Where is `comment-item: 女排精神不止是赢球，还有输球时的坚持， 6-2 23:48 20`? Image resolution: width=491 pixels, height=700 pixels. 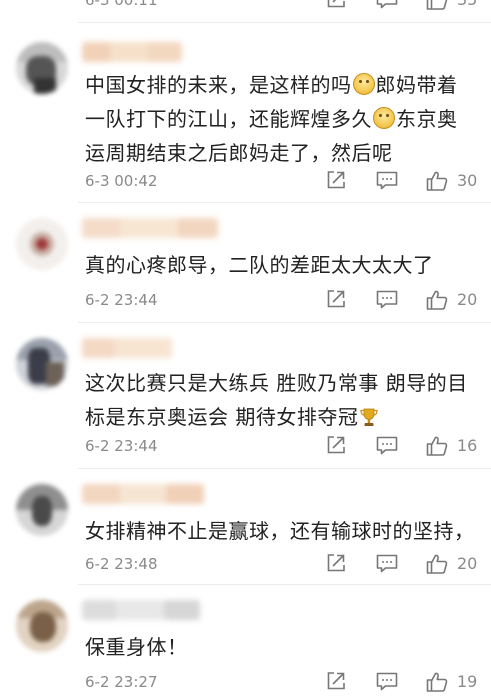
comment-item: 女排精神不止是赢球，还有输球时的坚持， 6-2 23:48 20 is located at coordinates (245, 530).